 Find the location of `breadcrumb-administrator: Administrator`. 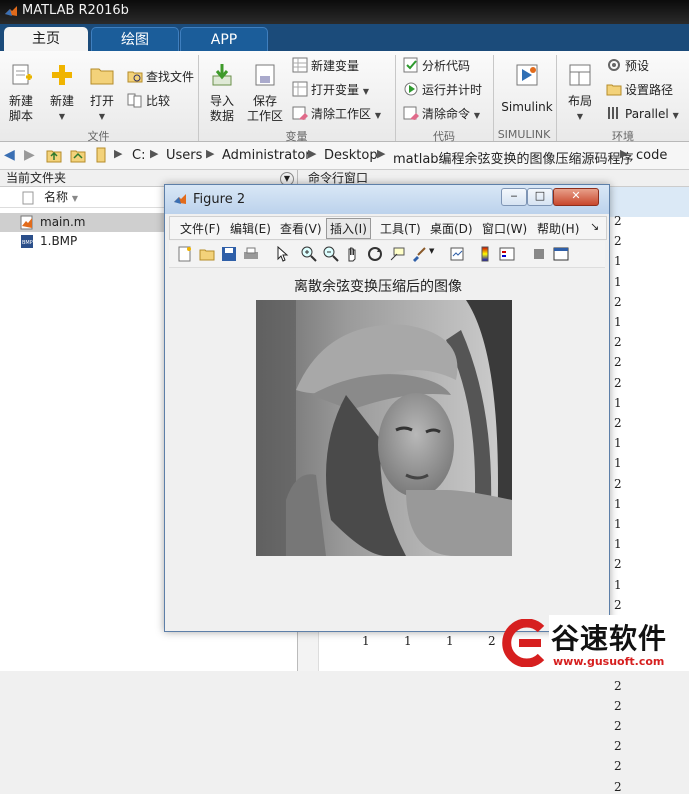

breadcrumb-administrator: Administrator is located at coordinates (266, 155).